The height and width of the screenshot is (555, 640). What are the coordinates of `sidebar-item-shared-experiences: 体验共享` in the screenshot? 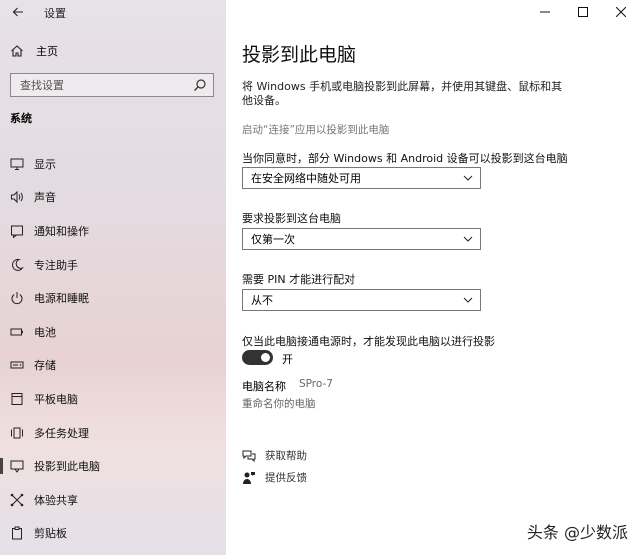 It's located at (113, 500).